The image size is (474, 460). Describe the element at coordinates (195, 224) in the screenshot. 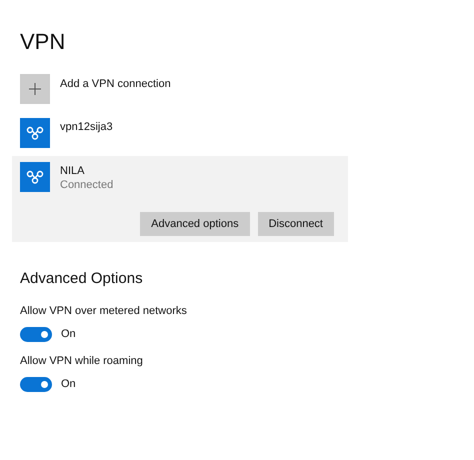

I see `action-button: Advanced options` at that location.